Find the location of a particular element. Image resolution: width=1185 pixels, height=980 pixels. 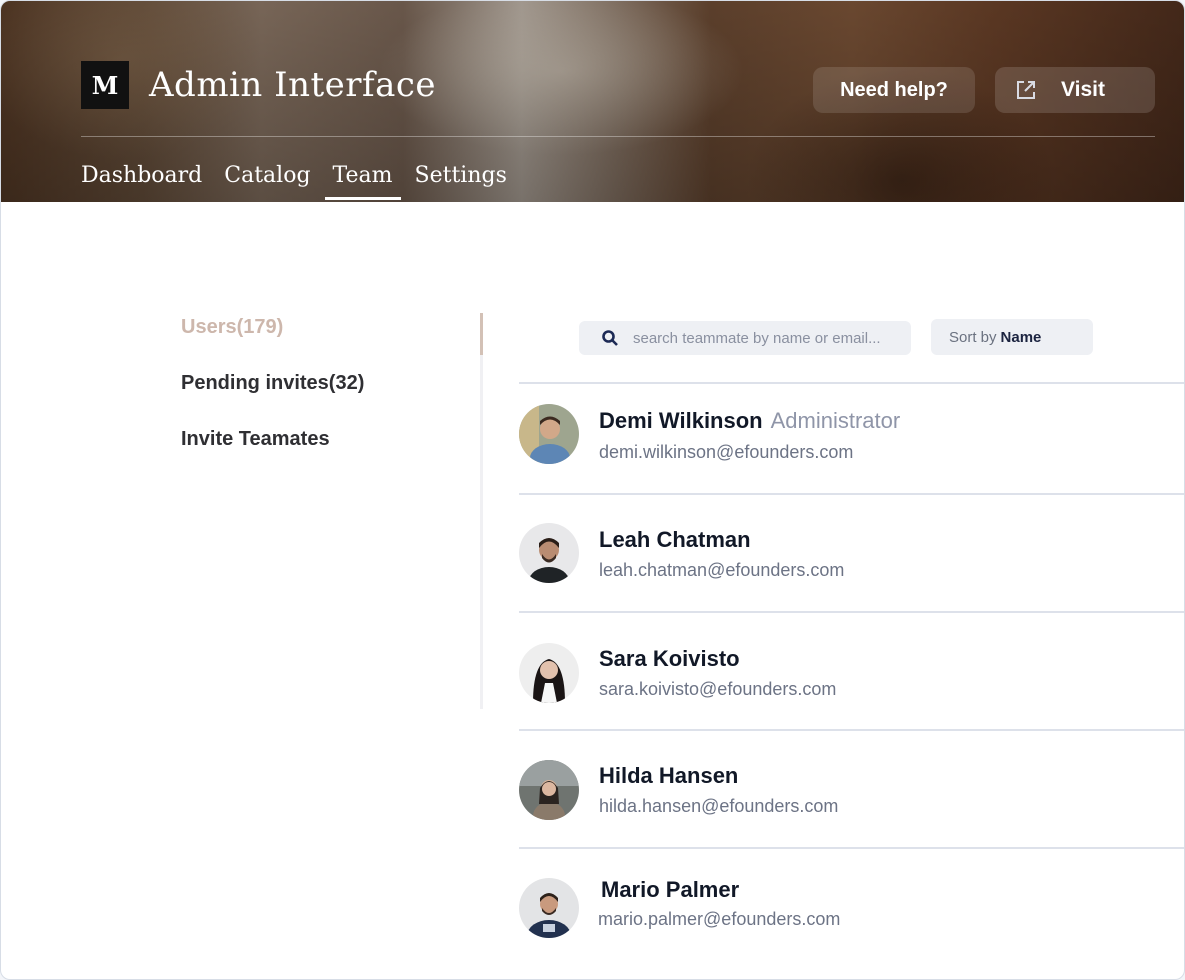

user-row: Mario Palmer mario.palmer@efounders.com is located at coordinates (851, 903).